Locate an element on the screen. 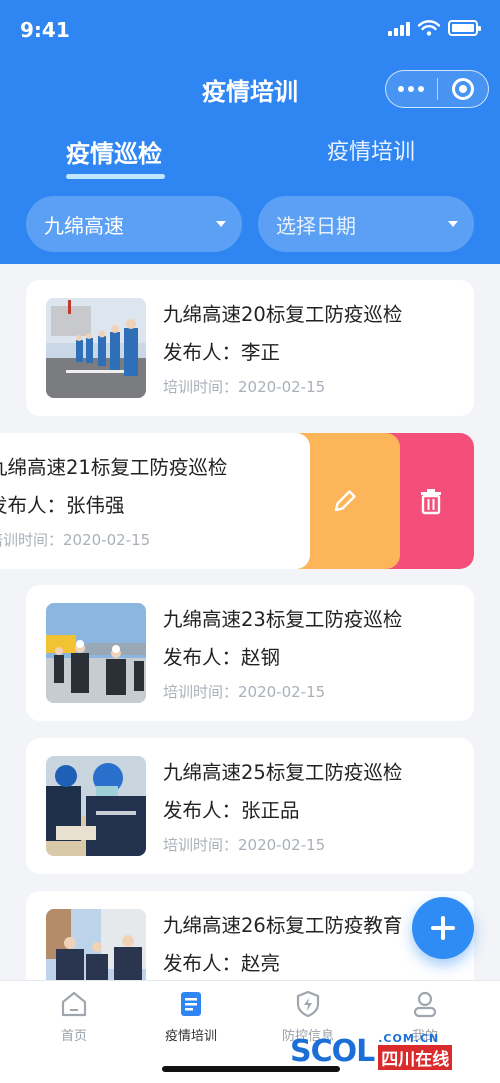 This screenshot has height=1083, width=500. list-item: 九绵高速25标复工防疫巡检 发布人：张正品 培训时间：2020-02-15 is located at coordinates (250, 806).